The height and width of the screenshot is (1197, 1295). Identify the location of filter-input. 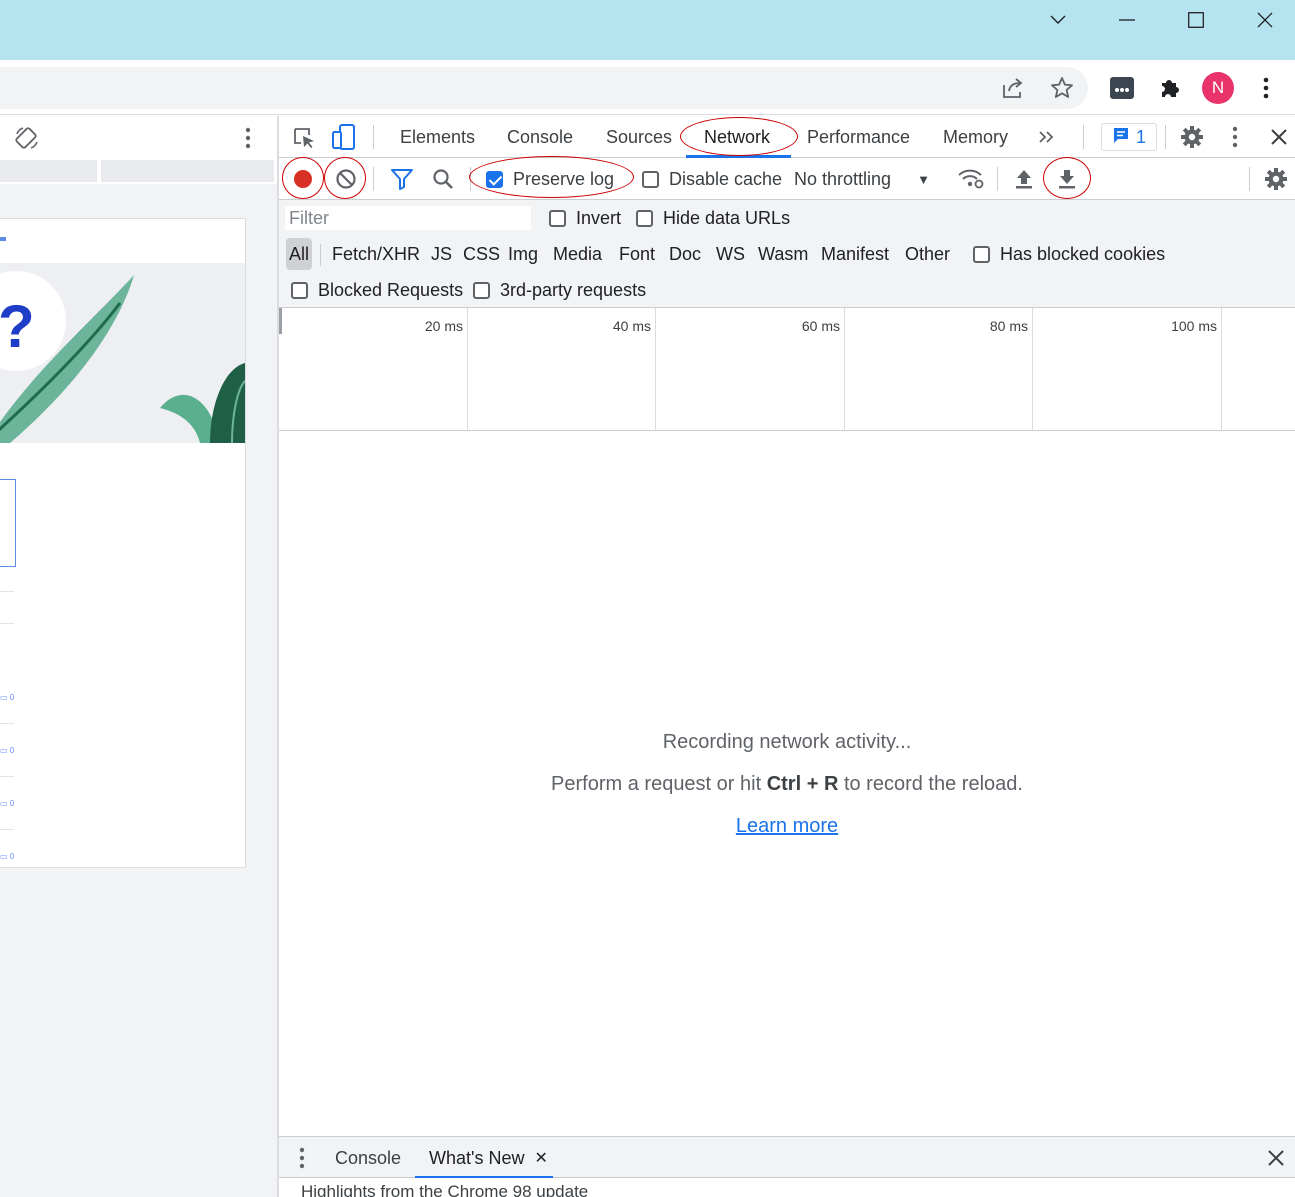
(408, 218).